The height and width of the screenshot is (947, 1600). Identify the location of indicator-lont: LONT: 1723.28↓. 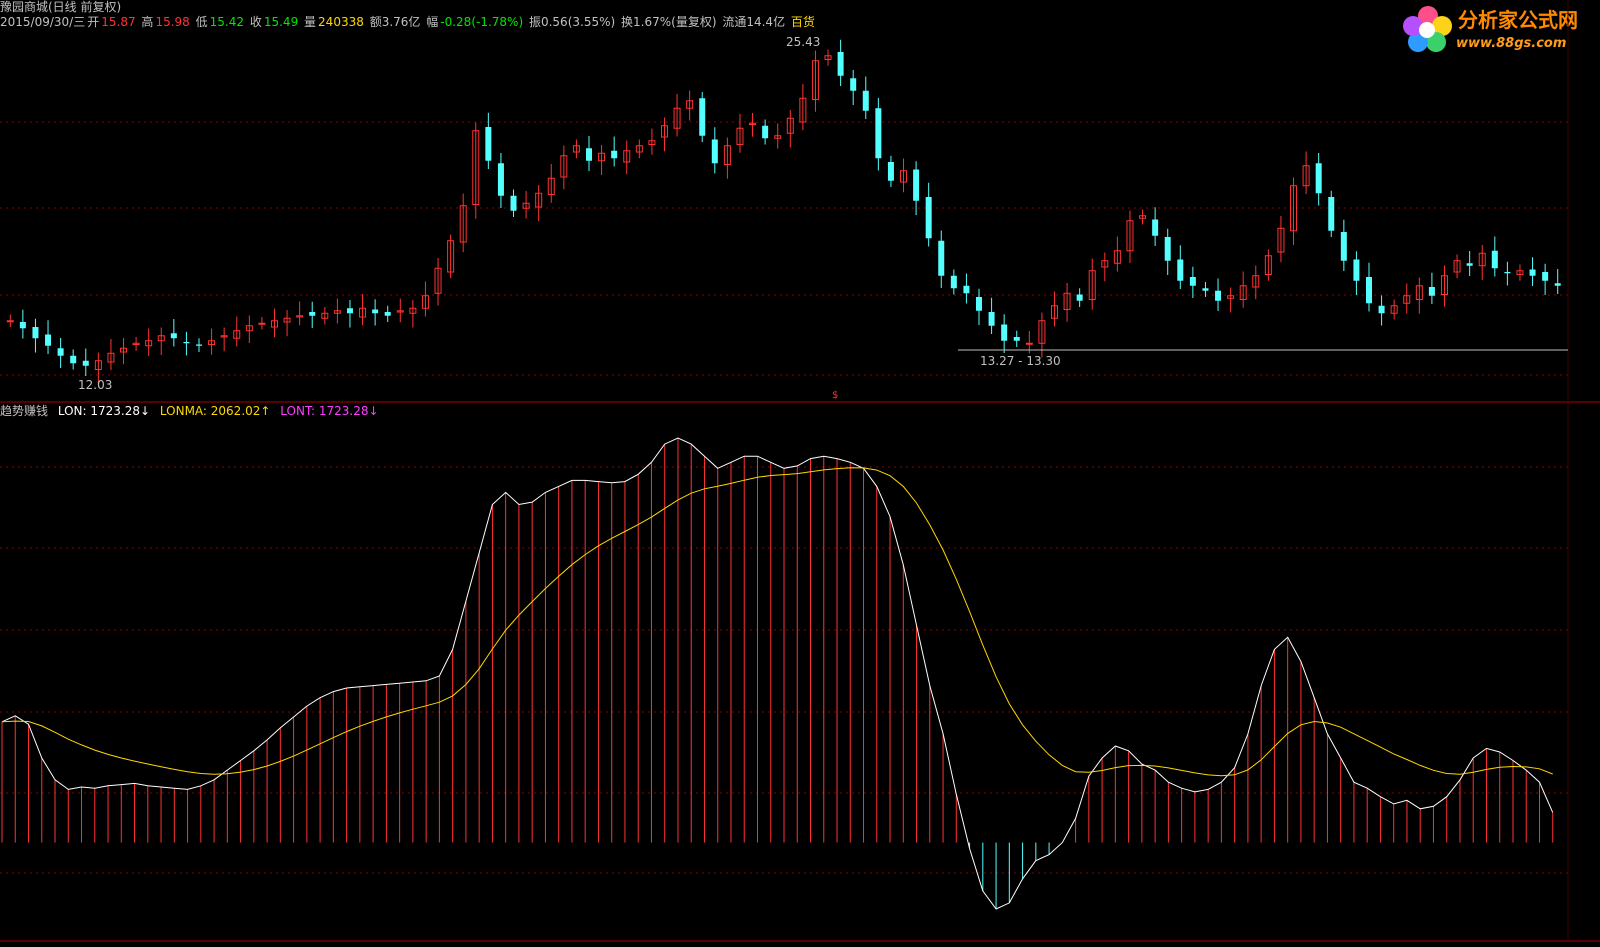
(329, 411).